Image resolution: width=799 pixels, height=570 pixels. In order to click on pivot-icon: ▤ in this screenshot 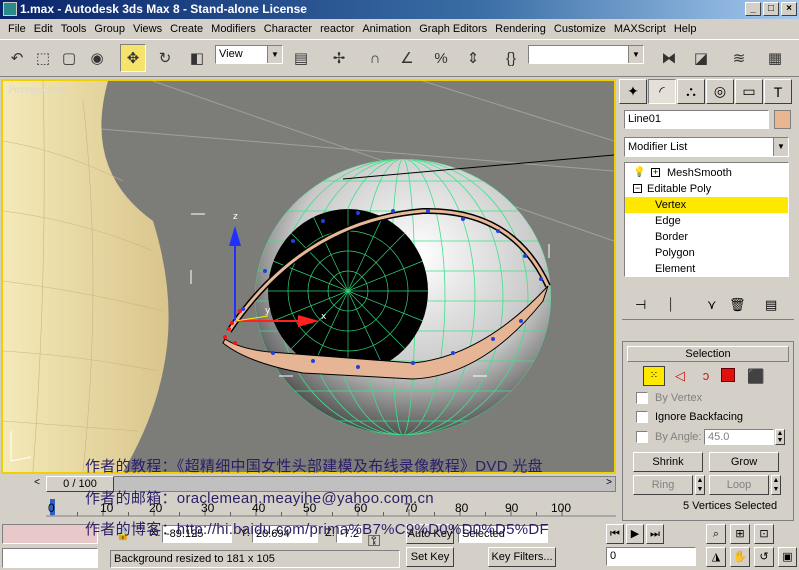, I will do `click(301, 58)`.